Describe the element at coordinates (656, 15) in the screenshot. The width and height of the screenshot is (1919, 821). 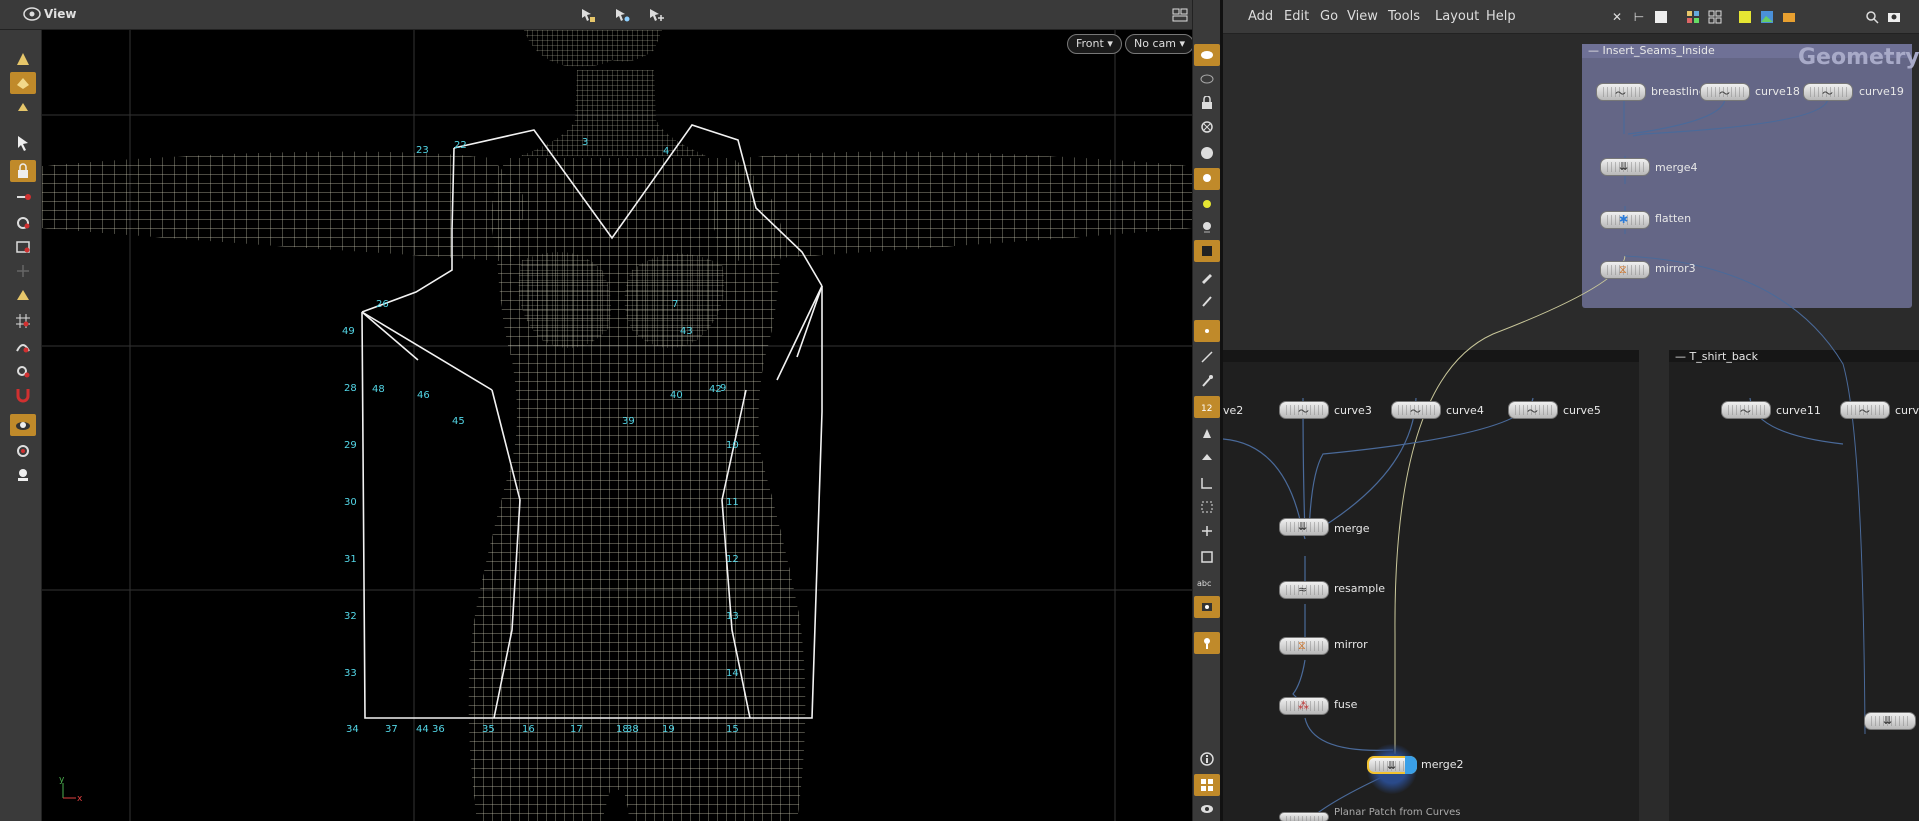
I see `select-groups-icon` at that location.